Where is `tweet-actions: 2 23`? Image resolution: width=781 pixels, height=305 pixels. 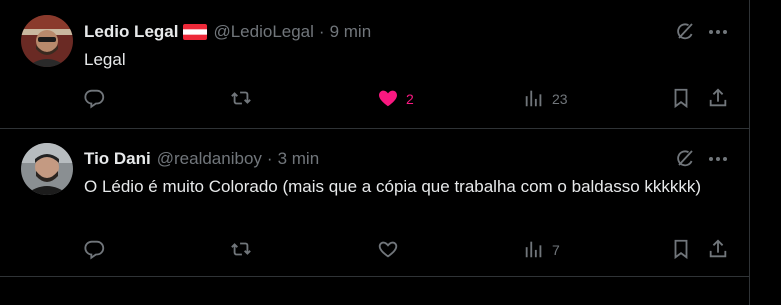
tweet-actions: 2 23 is located at coordinates (375, 99).